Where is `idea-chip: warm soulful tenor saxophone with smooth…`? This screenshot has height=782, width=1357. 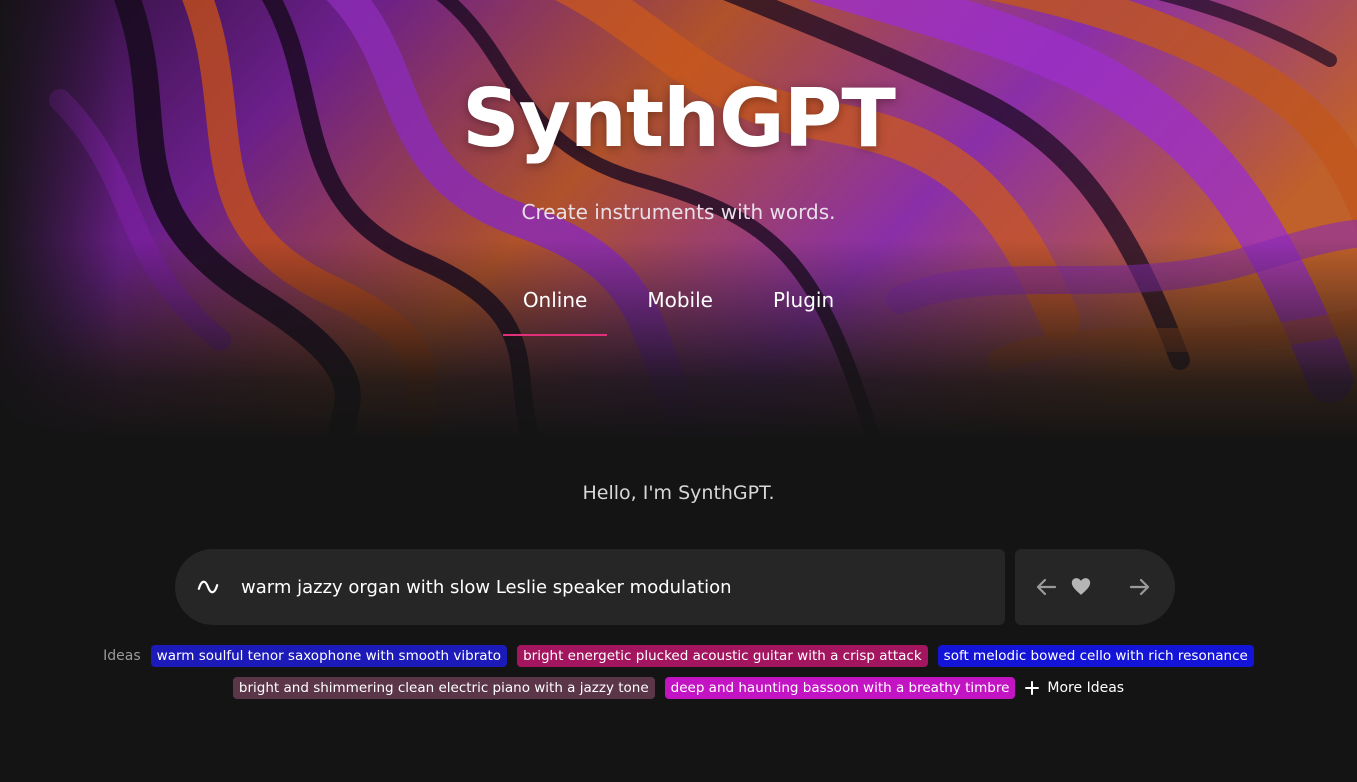 idea-chip: warm soulful tenor saxophone with smooth… is located at coordinates (329, 656).